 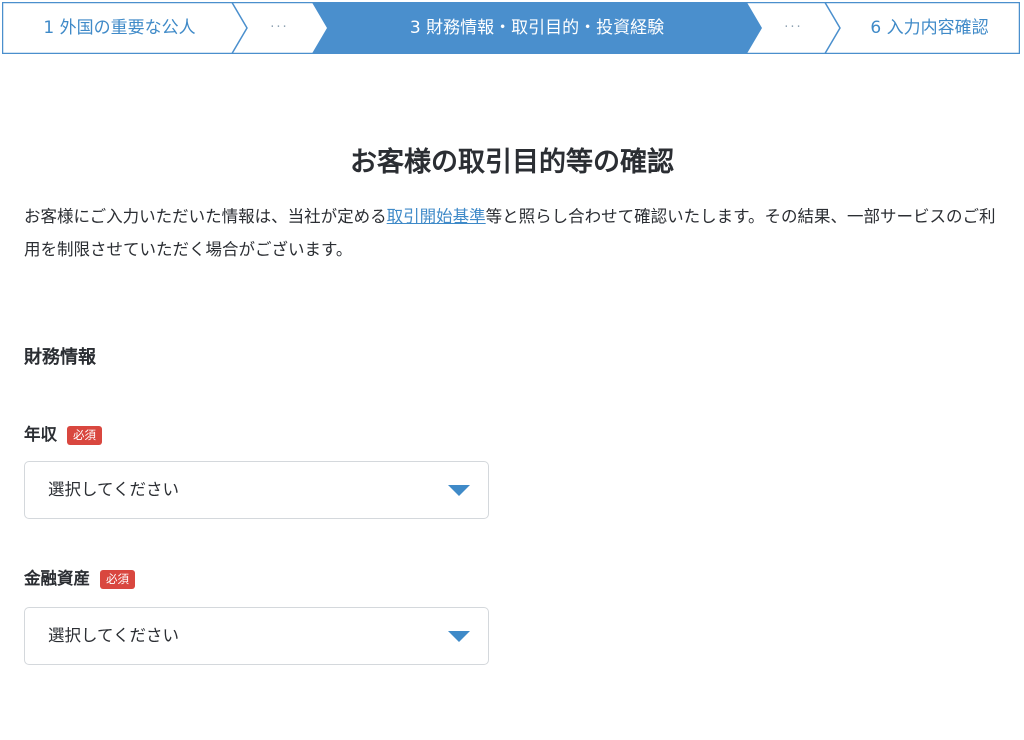 I want to click on financial-assets-select: 選択してください, so click(x=256, y=636).